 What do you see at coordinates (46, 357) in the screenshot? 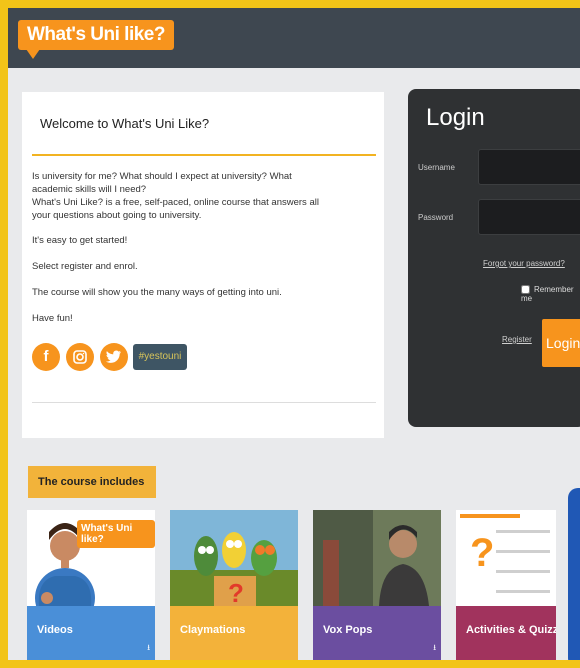
I see `facebook-icon: f` at bounding box center [46, 357].